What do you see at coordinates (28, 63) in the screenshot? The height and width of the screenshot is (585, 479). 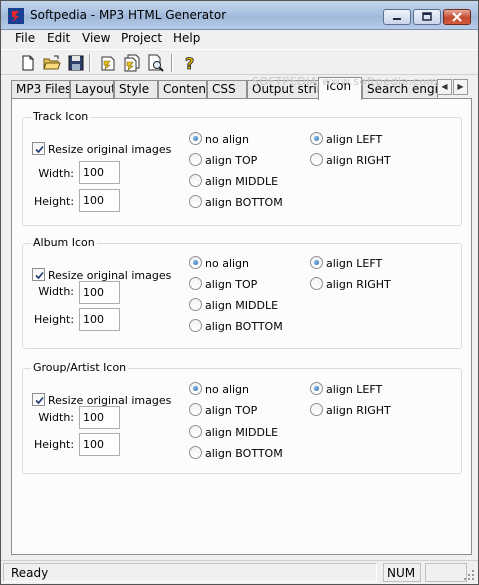 I see `new-file-button` at bounding box center [28, 63].